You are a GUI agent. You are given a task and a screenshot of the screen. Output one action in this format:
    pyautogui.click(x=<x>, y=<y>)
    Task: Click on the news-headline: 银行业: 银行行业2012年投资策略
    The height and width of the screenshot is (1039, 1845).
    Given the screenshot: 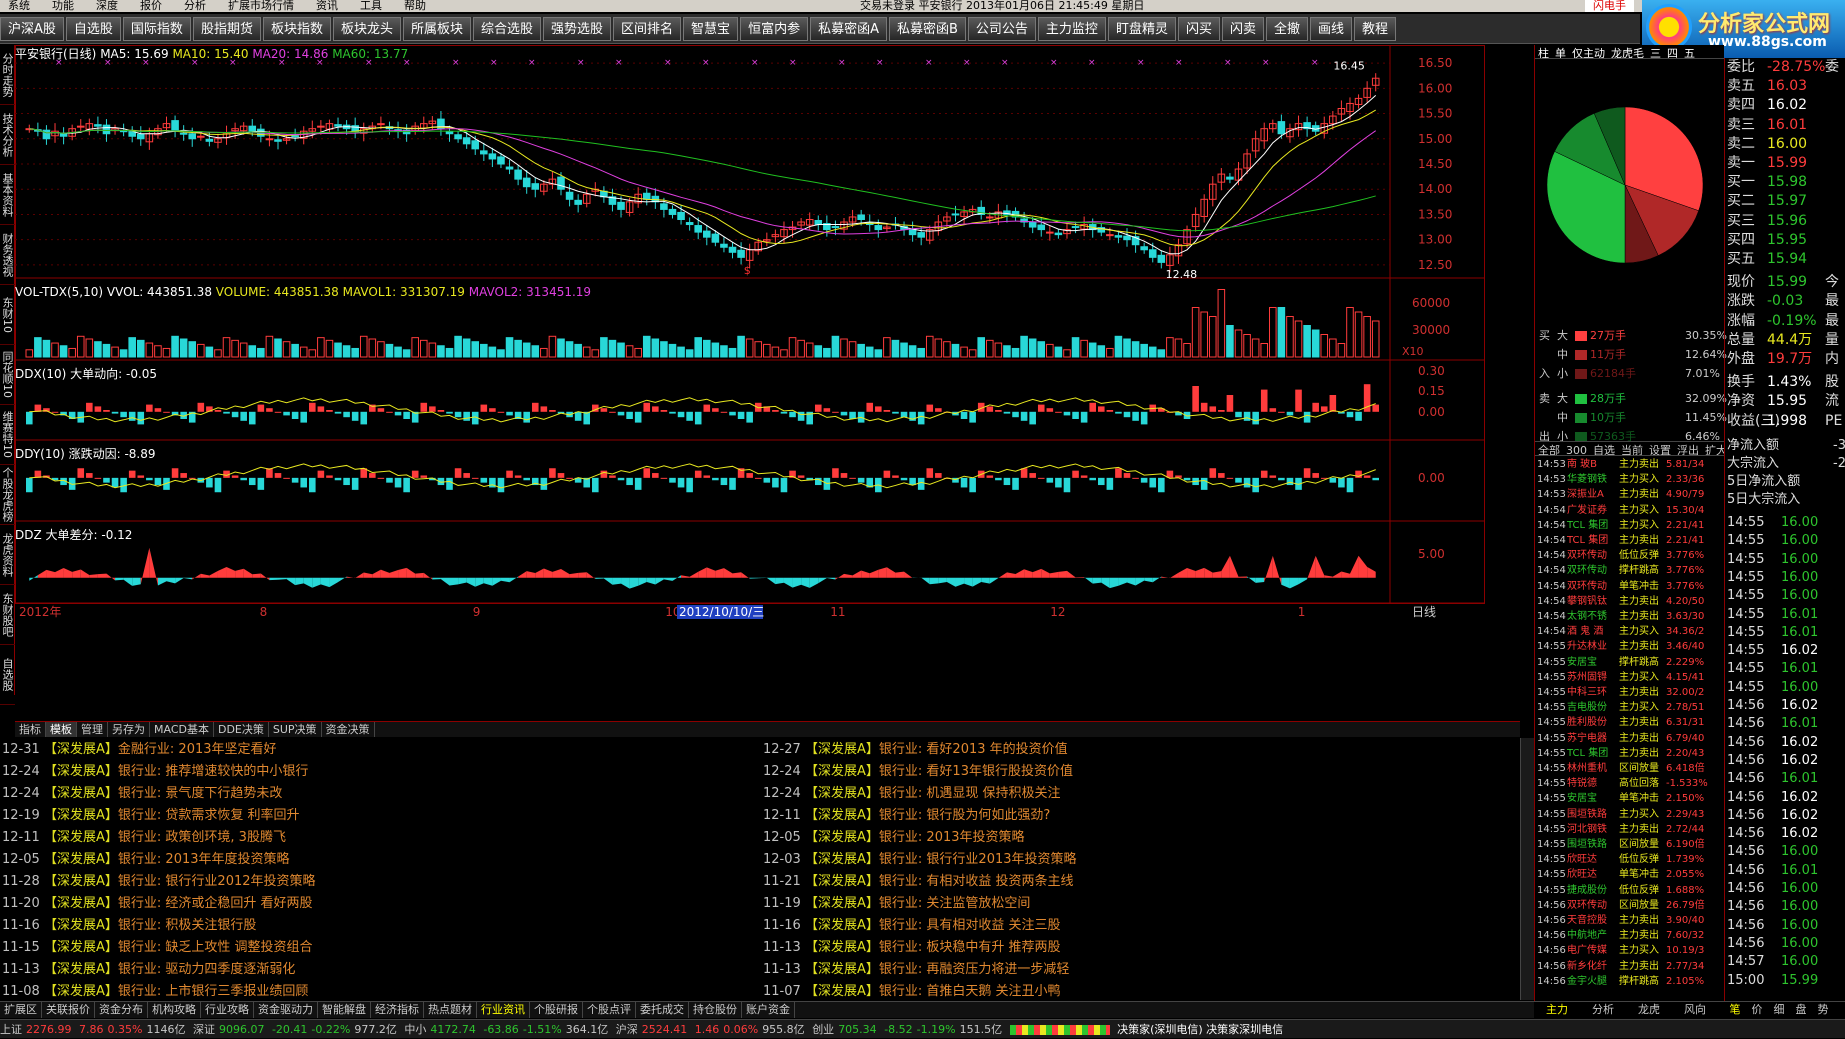 What is the action you would take?
    pyautogui.click(x=217, y=881)
    